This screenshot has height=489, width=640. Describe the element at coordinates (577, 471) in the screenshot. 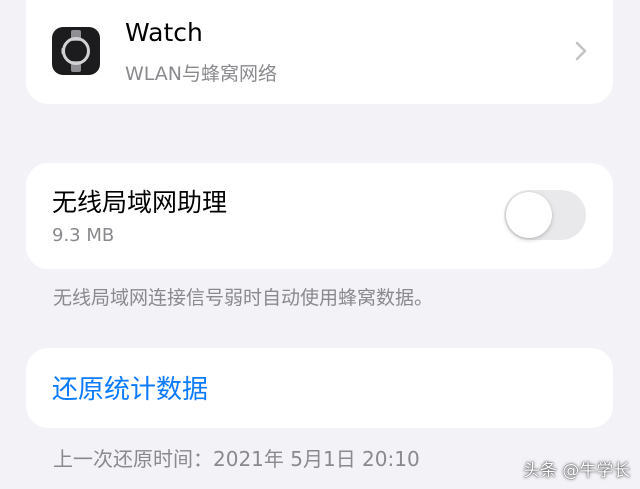

I see `watermark: 头条 @牛学长` at that location.